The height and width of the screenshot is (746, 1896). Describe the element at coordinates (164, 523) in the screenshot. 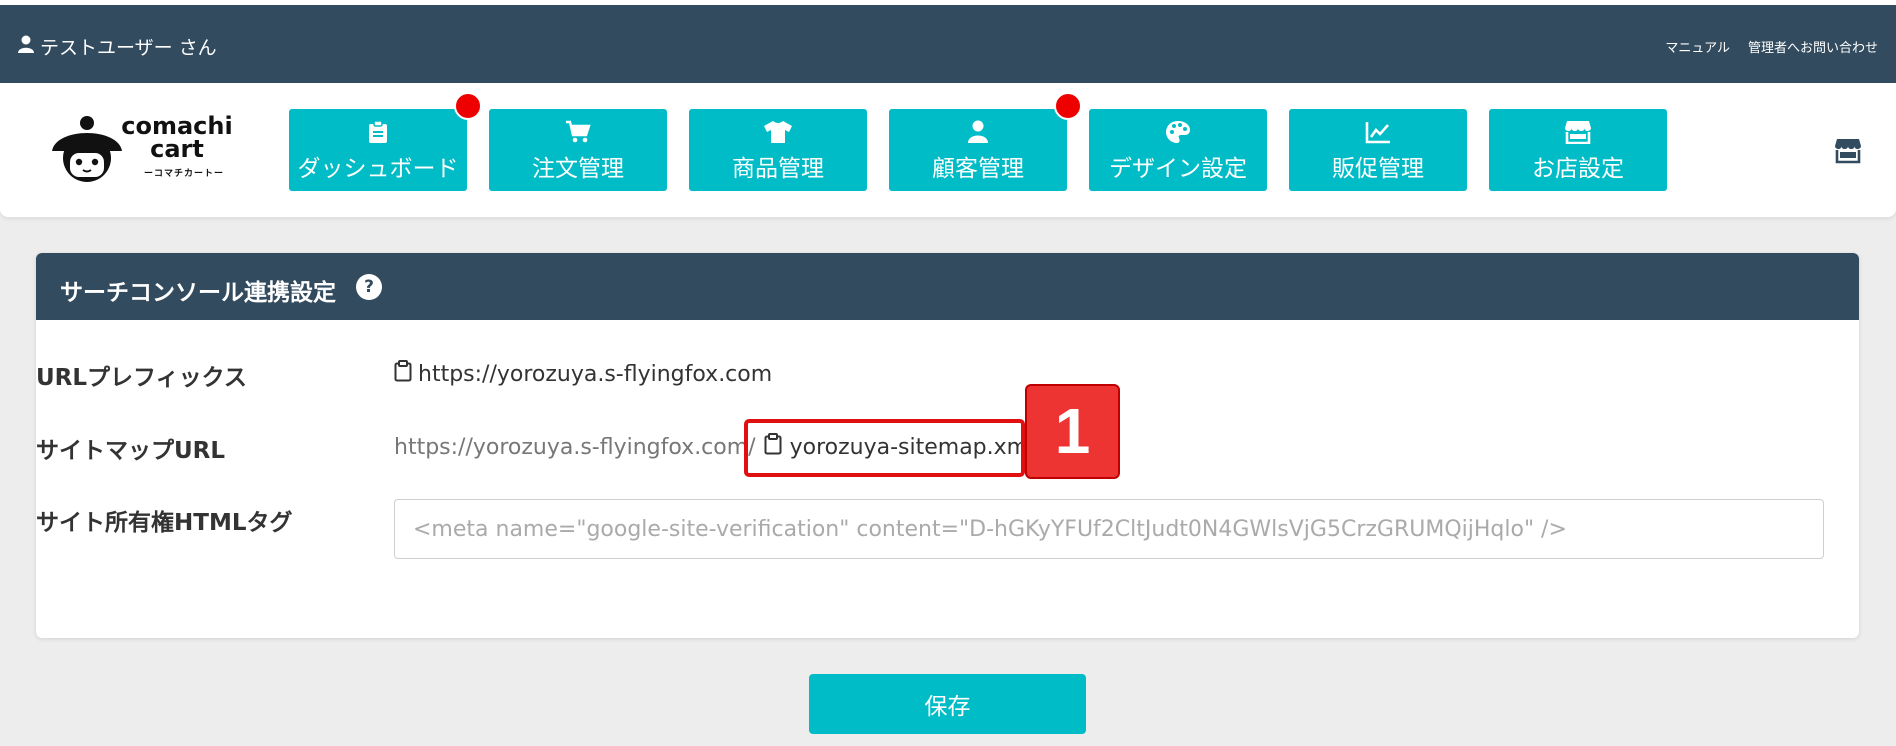

I see `html-tag-label: サイト所有権HTMLタグ` at that location.